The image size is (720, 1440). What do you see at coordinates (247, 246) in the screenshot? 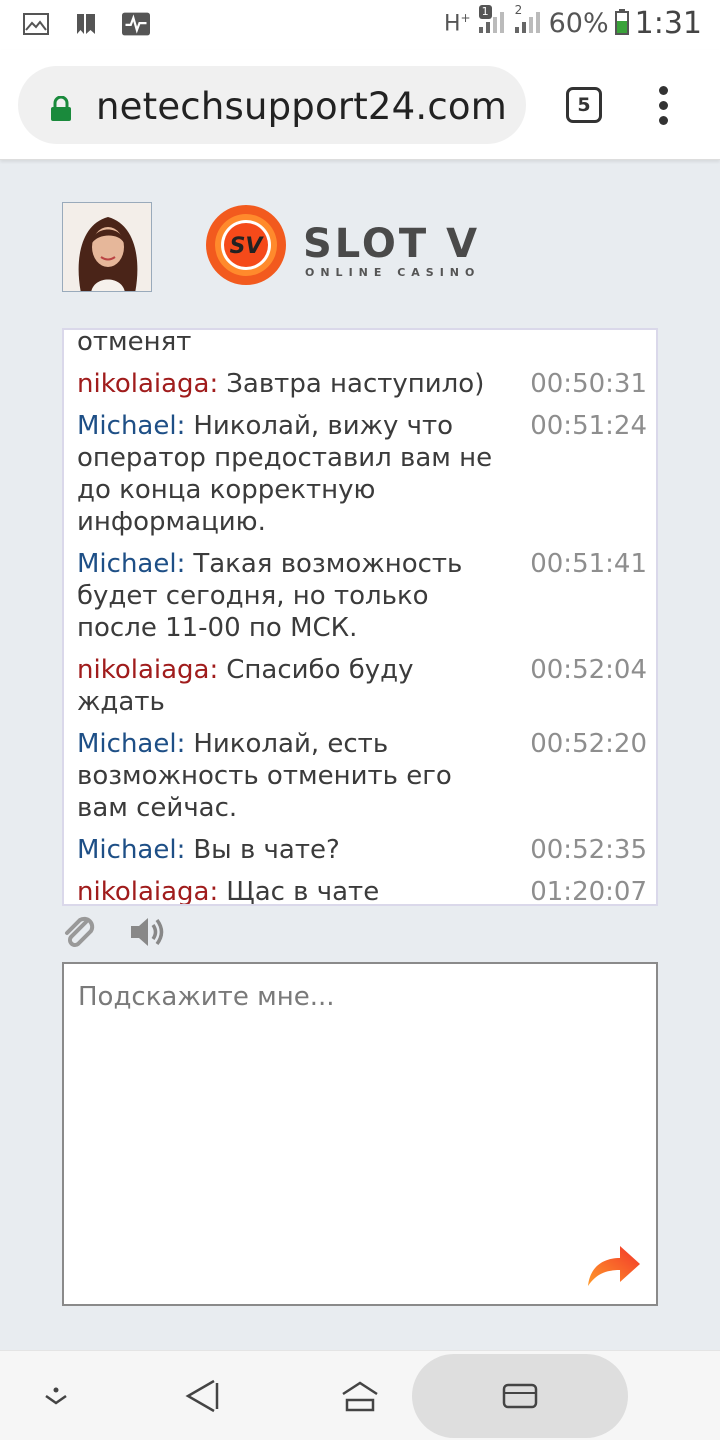
I see `svg-text: SV` at bounding box center [247, 246].